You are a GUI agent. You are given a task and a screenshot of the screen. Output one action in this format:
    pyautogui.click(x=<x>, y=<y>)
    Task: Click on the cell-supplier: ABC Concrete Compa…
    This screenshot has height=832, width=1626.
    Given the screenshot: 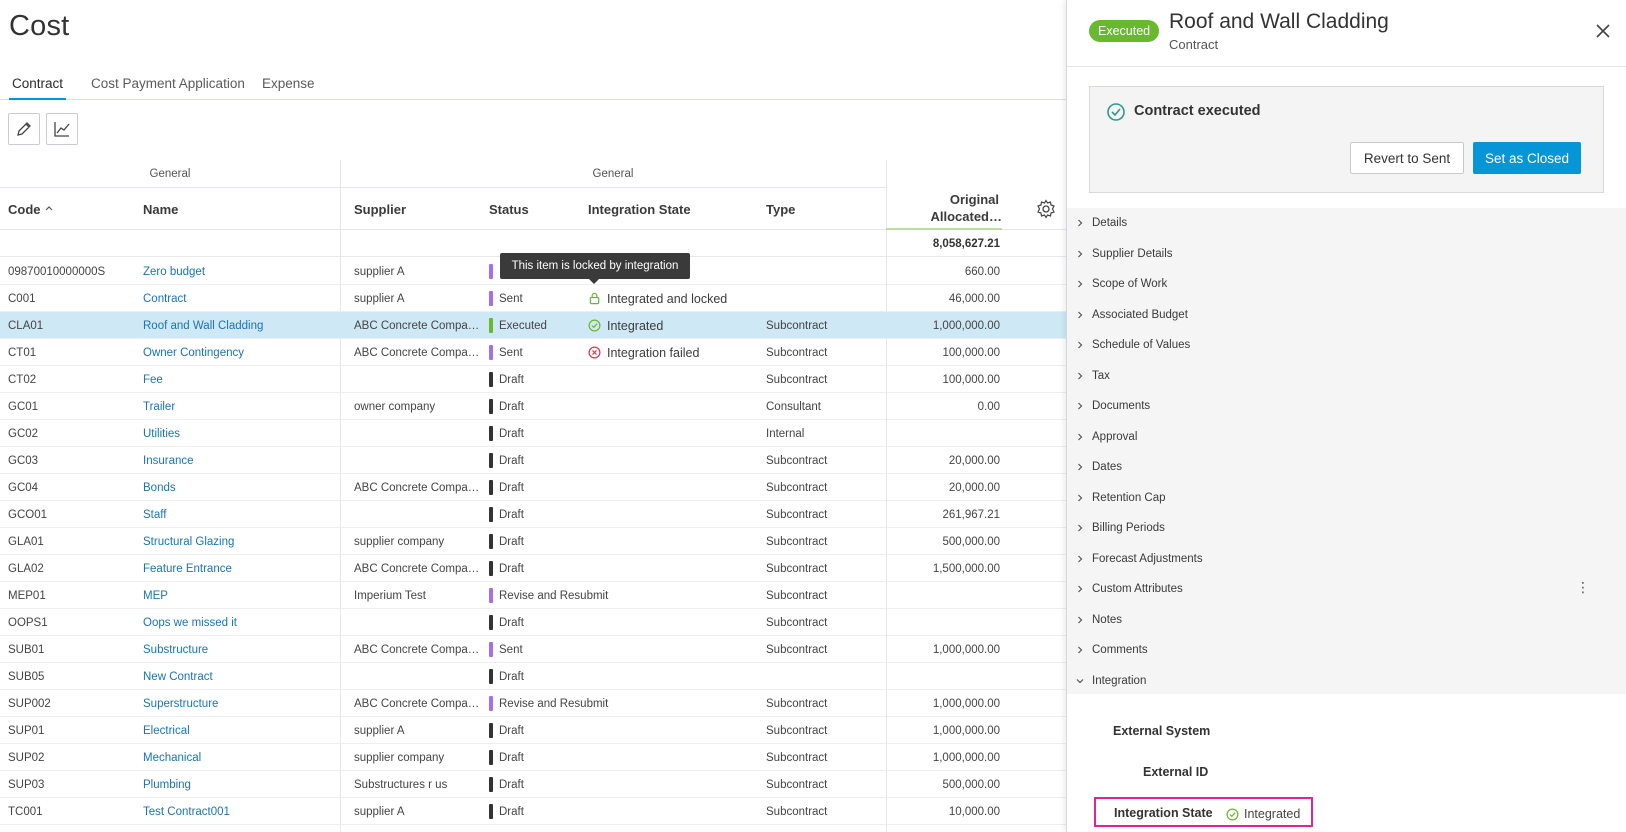 What is the action you would take?
    pyautogui.click(x=417, y=568)
    